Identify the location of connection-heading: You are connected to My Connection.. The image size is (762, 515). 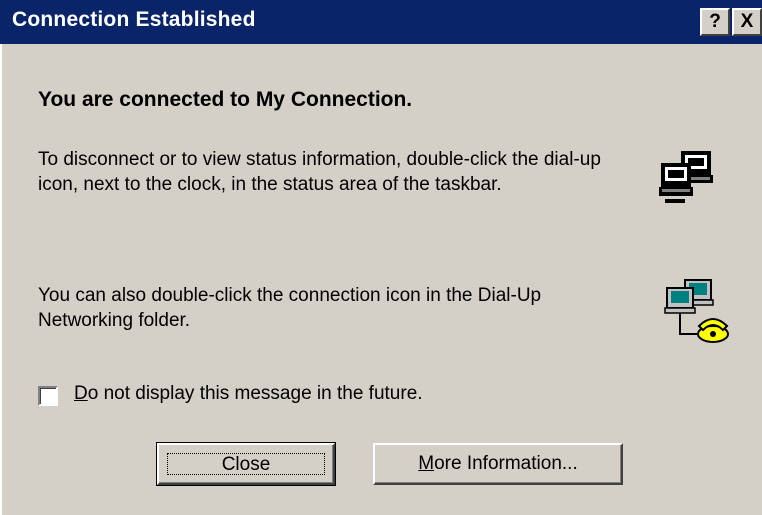
(225, 99).